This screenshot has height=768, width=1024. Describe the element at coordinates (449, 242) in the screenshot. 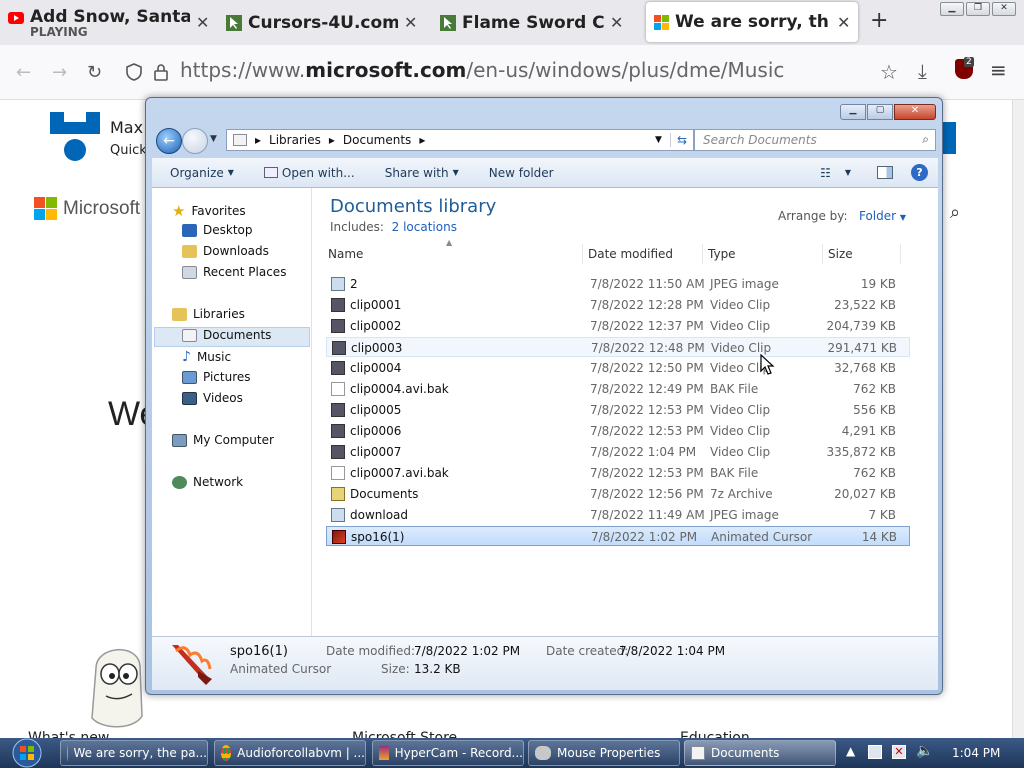

I see `sort-ascending-icon: ▲` at that location.